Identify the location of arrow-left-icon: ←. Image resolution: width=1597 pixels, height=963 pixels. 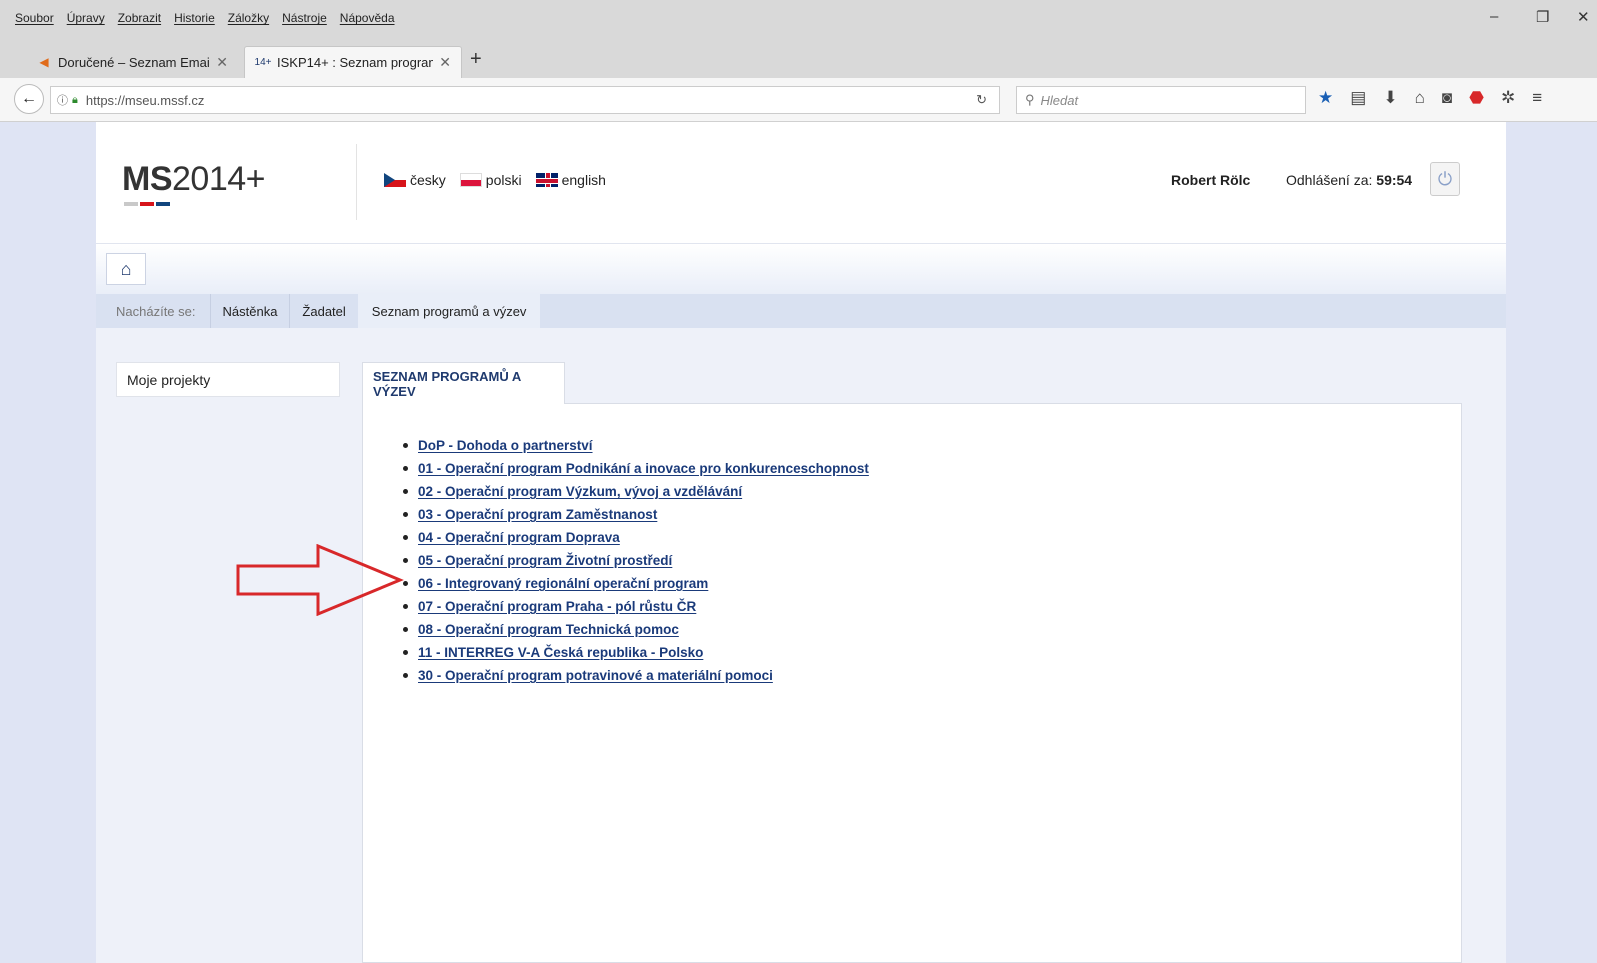
(29, 98).